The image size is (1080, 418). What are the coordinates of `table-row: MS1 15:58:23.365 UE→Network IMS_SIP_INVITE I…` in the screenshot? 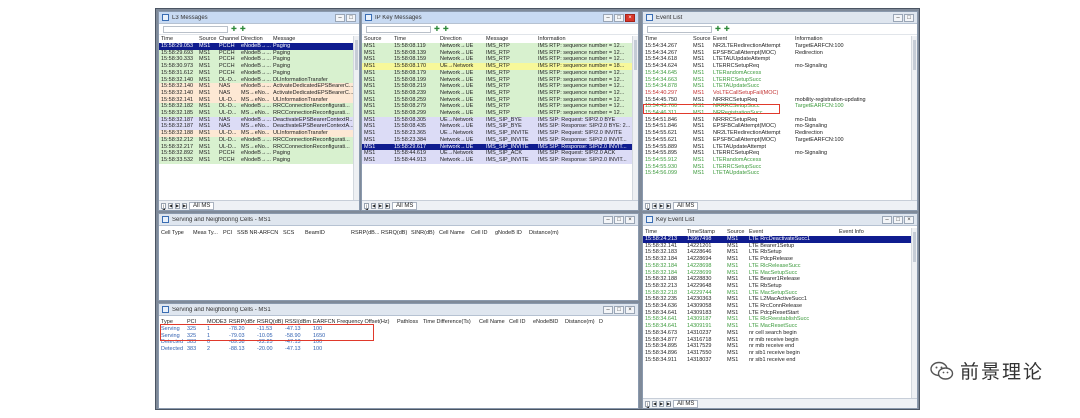 It's located at (500, 133).